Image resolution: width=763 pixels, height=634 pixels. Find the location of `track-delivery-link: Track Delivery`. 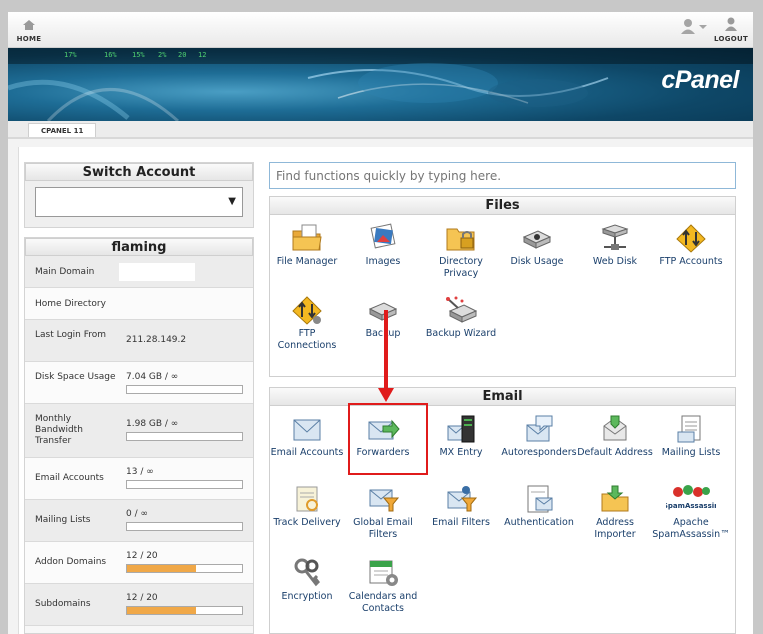

track-delivery-link: Track Delivery is located at coordinates (307, 506).